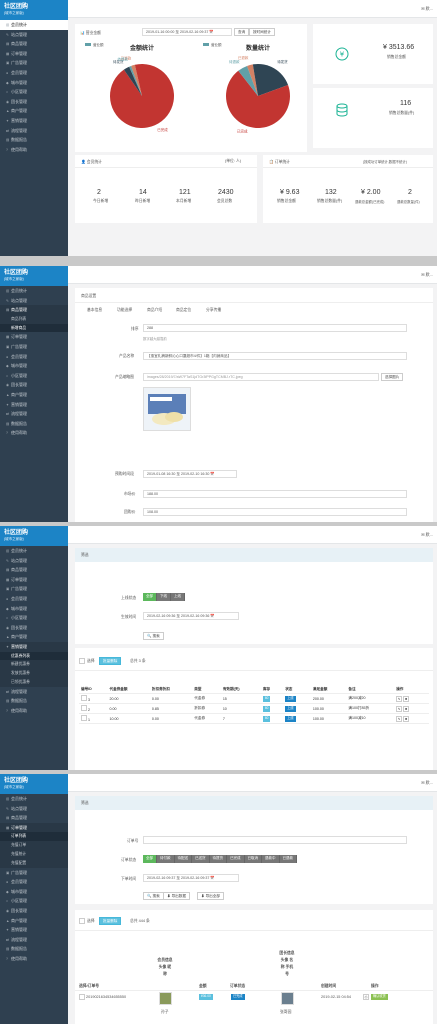  What do you see at coordinates (34, 319) in the screenshot?
I see `nav-goods-list: 商品列表` at bounding box center [34, 319].